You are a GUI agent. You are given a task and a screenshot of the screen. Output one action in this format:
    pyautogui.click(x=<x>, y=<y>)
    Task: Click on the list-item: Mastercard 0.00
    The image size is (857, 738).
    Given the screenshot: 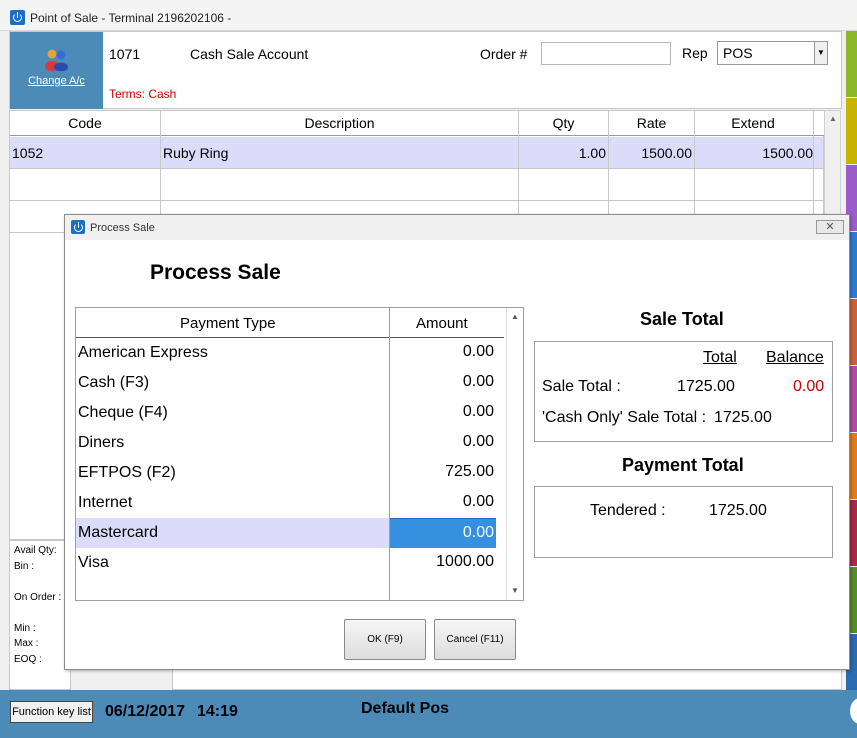 What is the action you would take?
    pyautogui.click(x=287, y=533)
    